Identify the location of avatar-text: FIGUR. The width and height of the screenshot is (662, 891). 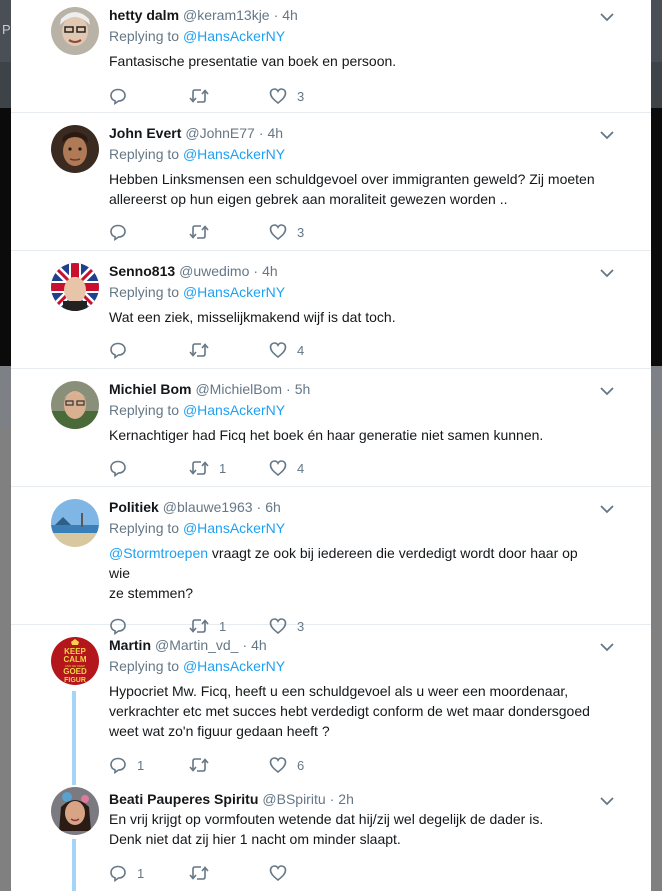
(75, 680).